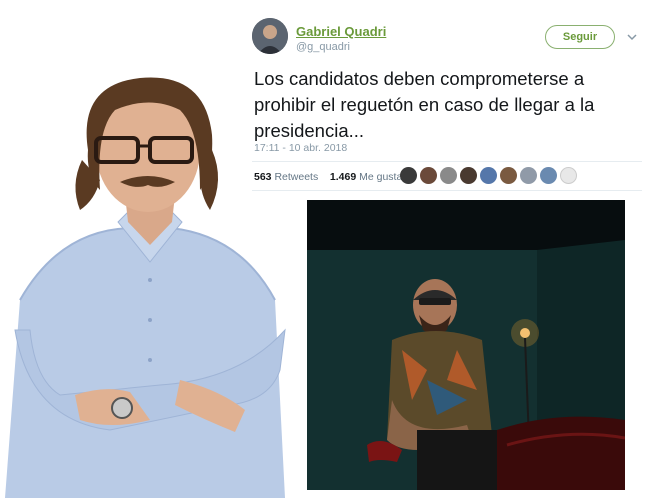 The image size is (664, 498). Describe the element at coordinates (270, 36) in the screenshot. I see `avatar` at that location.